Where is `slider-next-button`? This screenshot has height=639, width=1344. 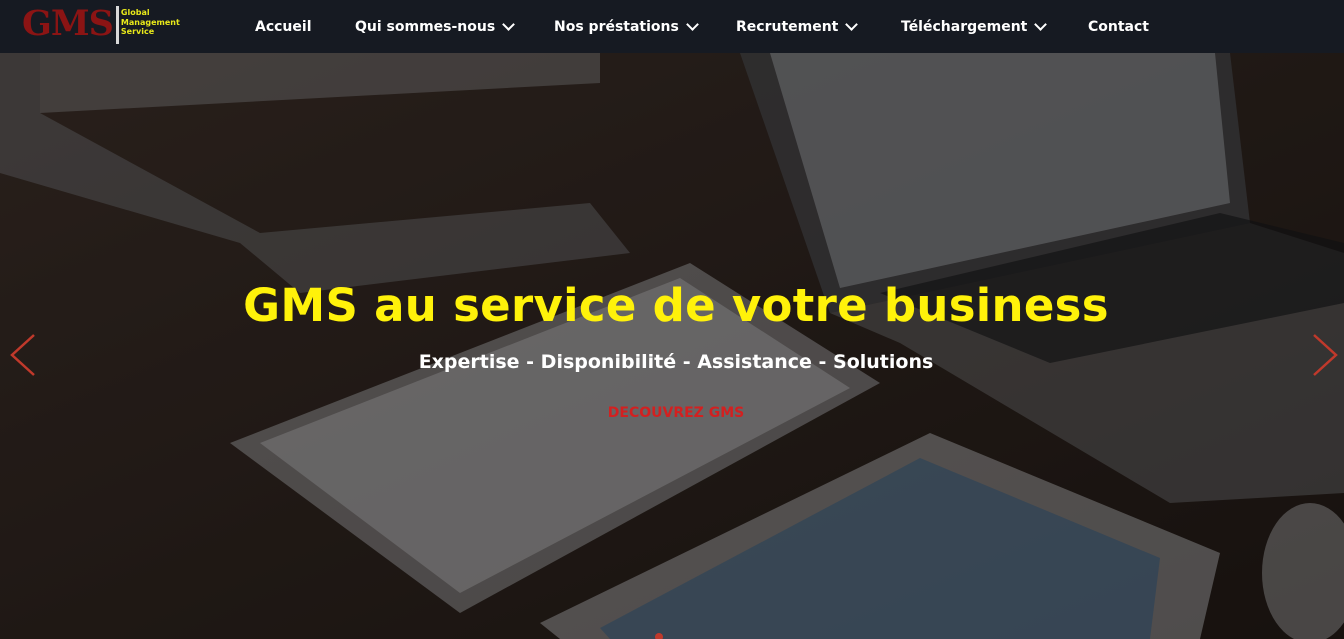 slider-next-button is located at coordinates (1325, 355).